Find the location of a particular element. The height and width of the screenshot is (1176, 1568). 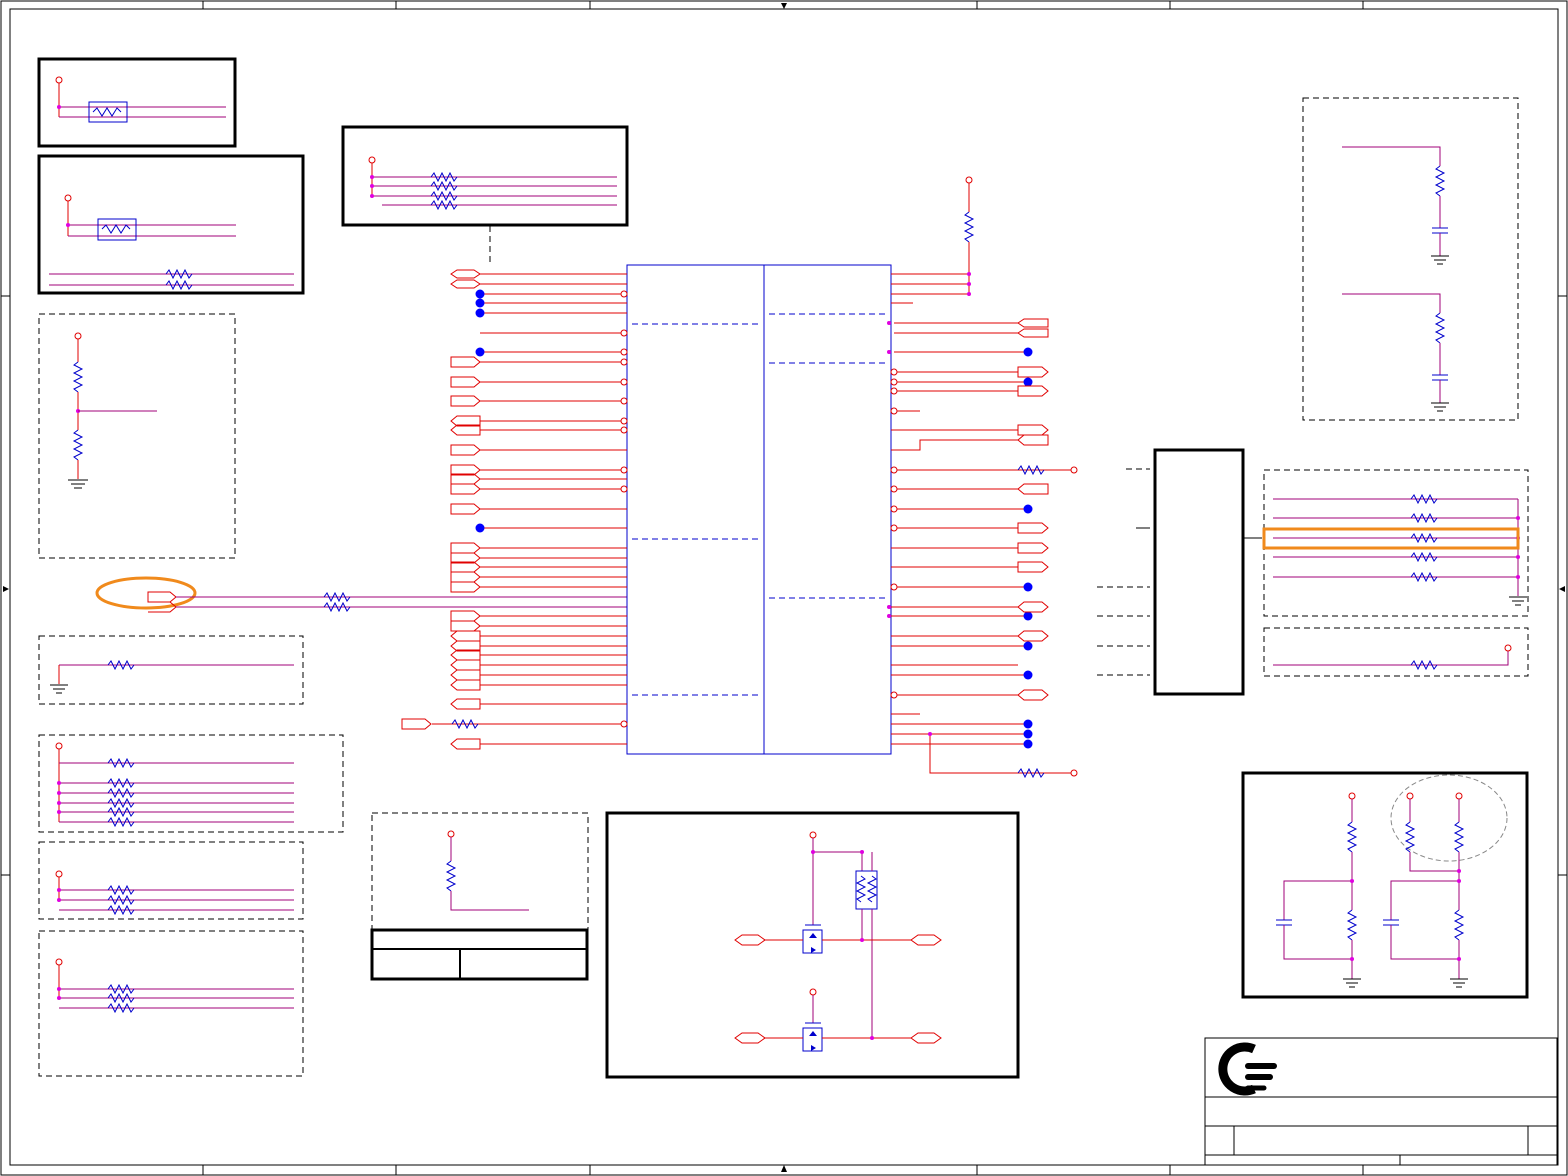

termination-resistor-array is located at coordinates (1395, 543).